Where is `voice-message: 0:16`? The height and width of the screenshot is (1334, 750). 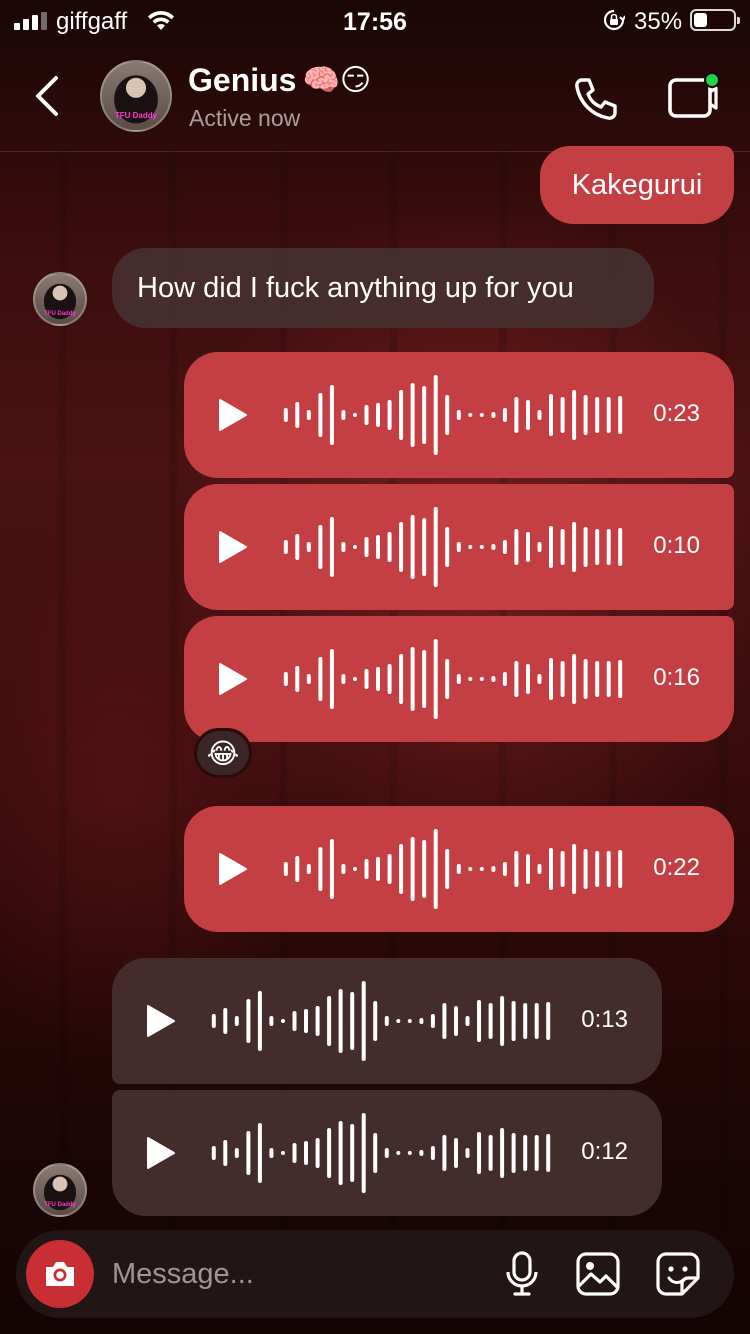 voice-message: 0:16 is located at coordinates (459, 679).